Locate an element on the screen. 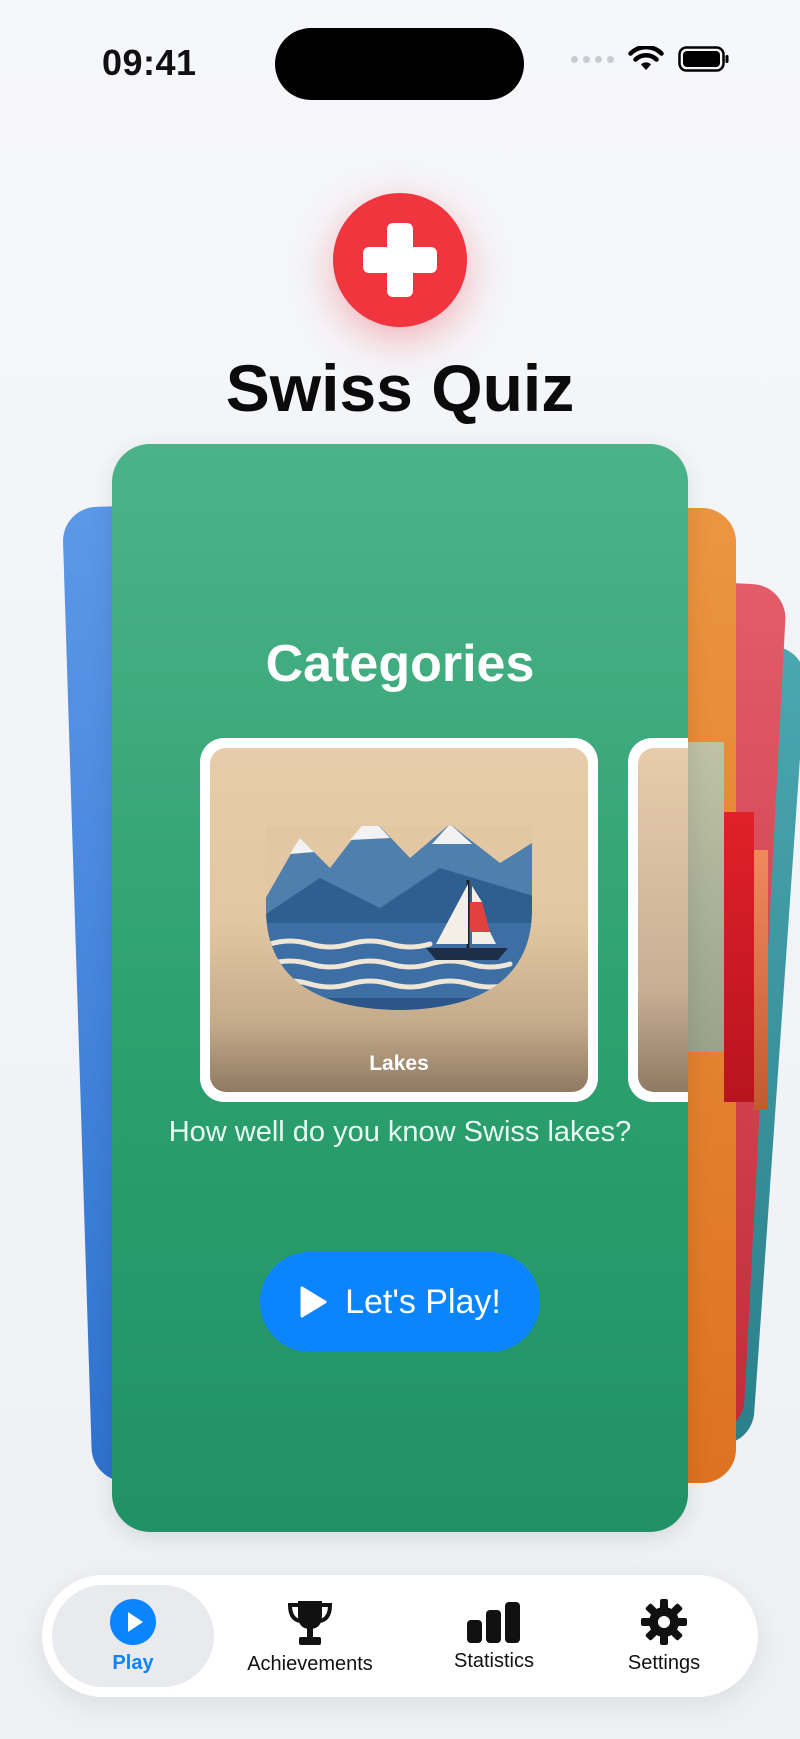  tab-label: Settings is located at coordinates (664, 1662).